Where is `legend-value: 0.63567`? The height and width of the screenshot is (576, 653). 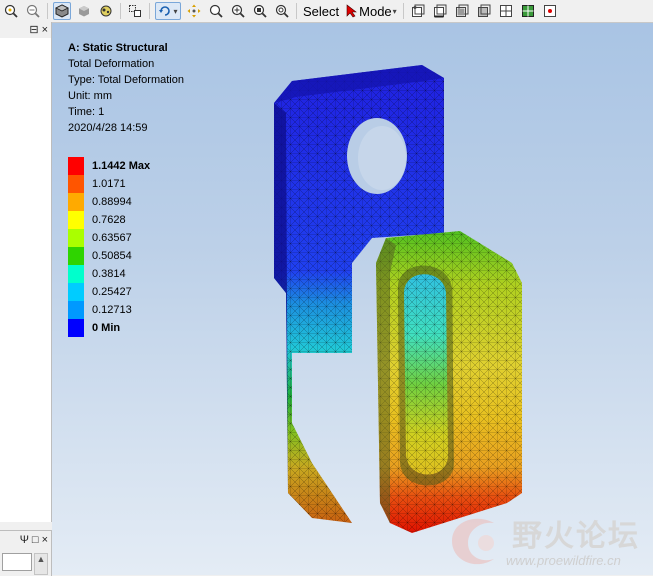
legend-value: 0.63567 is located at coordinates (112, 238).